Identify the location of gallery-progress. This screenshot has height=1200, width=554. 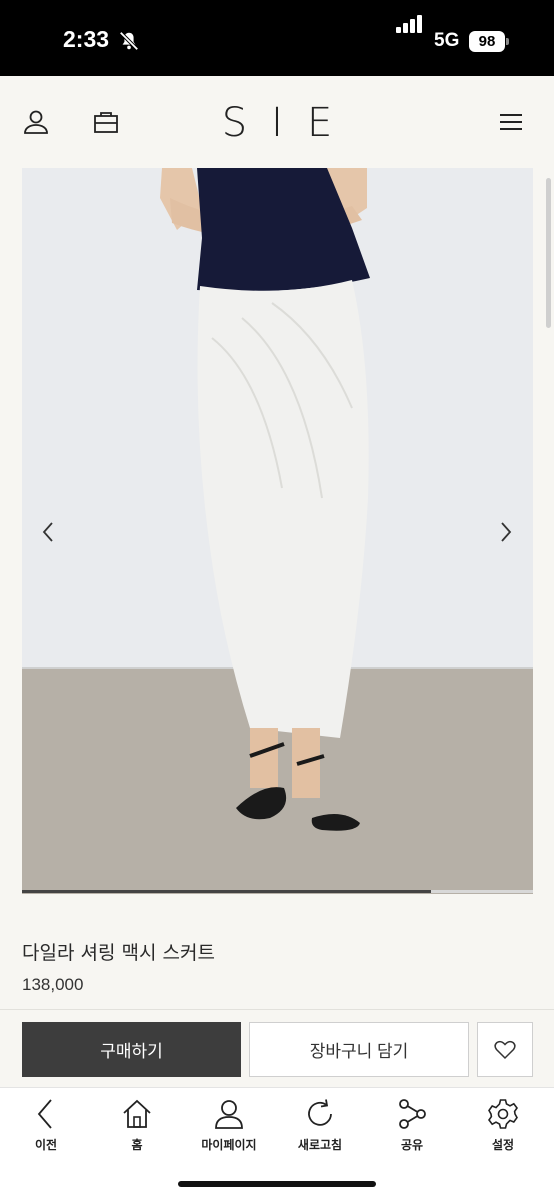
(277, 891).